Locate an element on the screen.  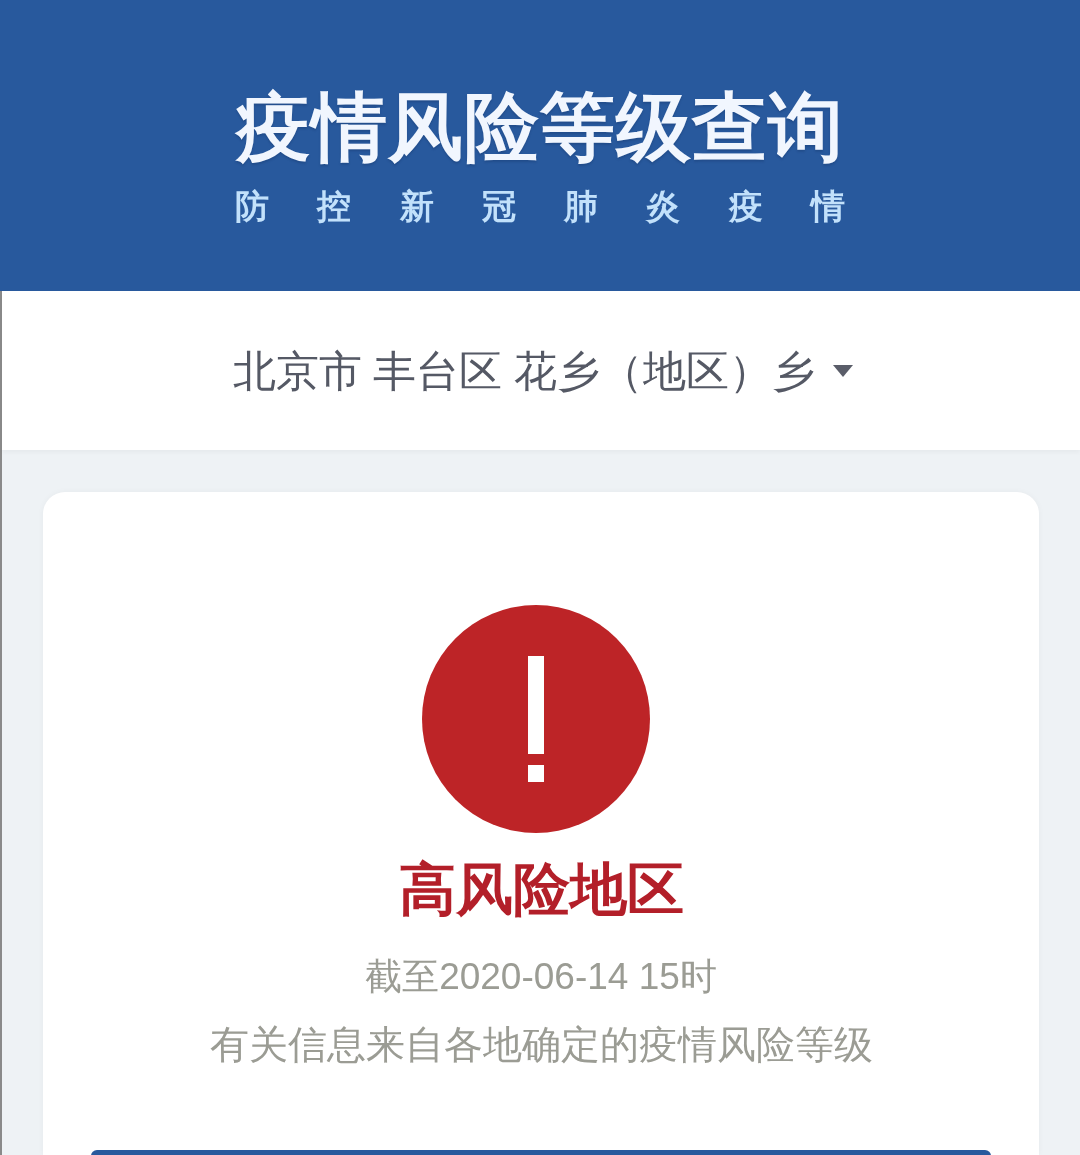
source-note: 有关信息来自各地确定的疫情风险等级 is located at coordinates (541, 1045).